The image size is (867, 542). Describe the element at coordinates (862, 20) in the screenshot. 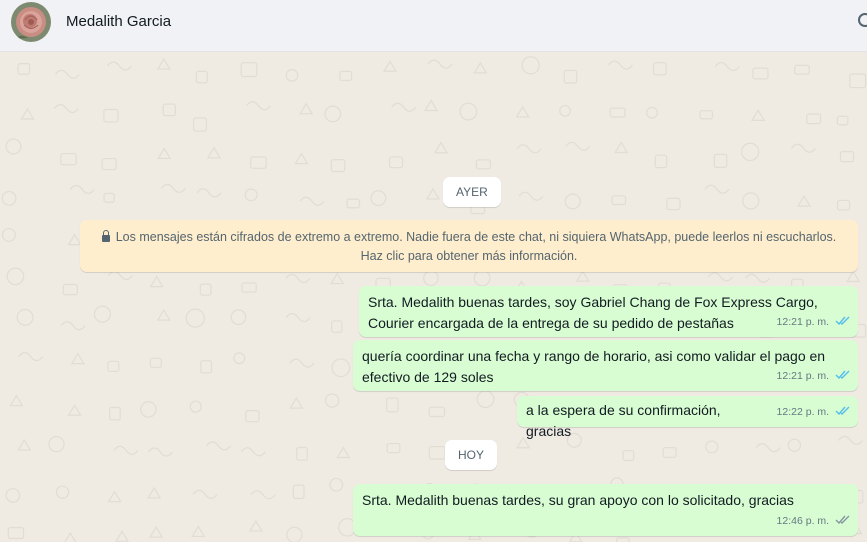

I see `search-icon` at that location.